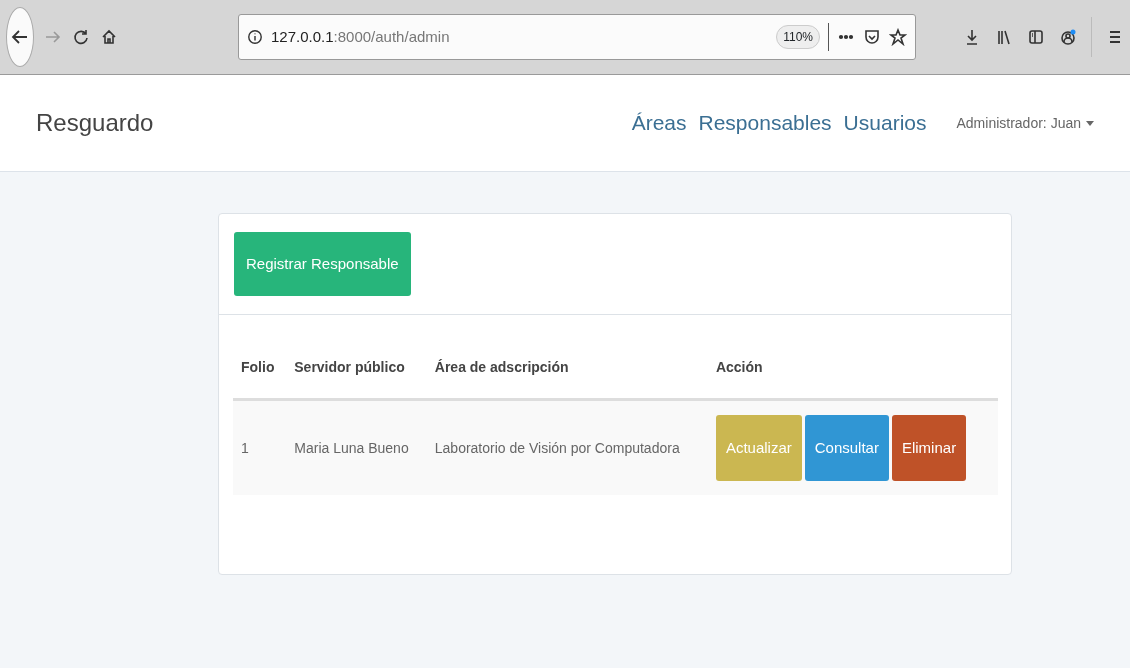 The image size is (1130, 668). I want to click on nav-link: Usuarios, so click(885, 123).